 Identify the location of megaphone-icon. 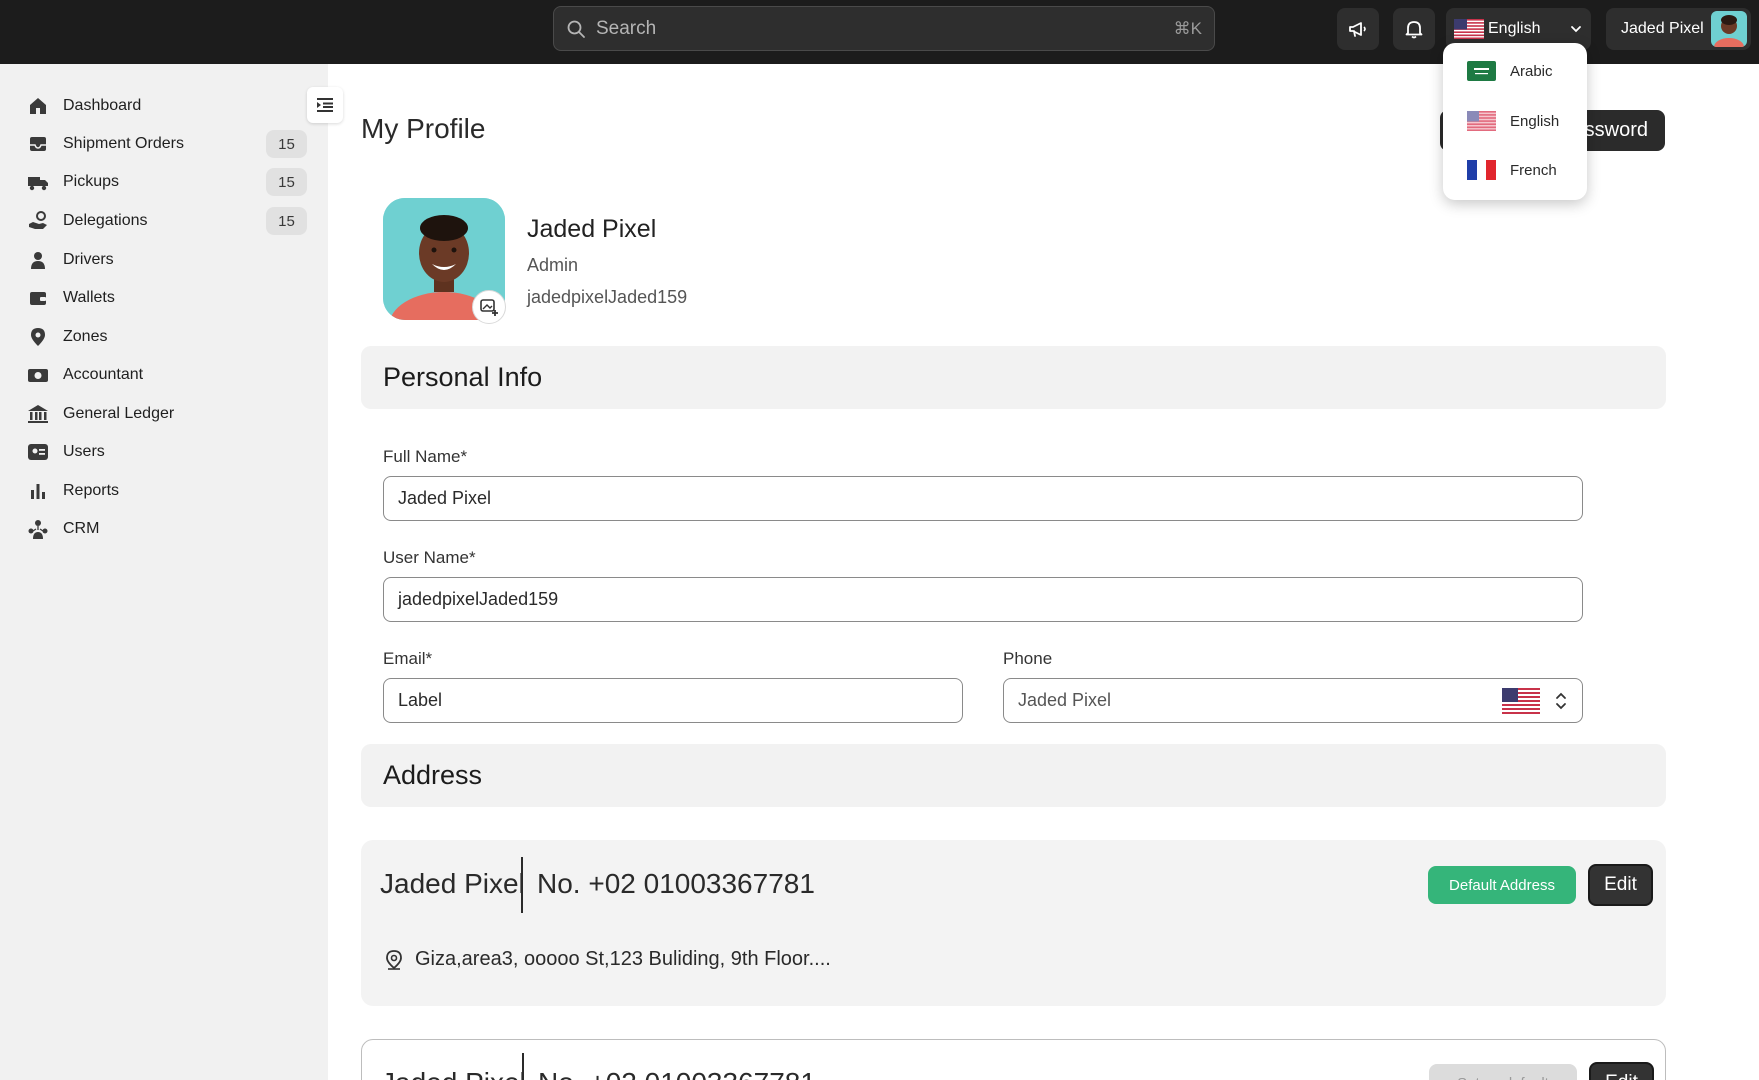
(1357, 29).